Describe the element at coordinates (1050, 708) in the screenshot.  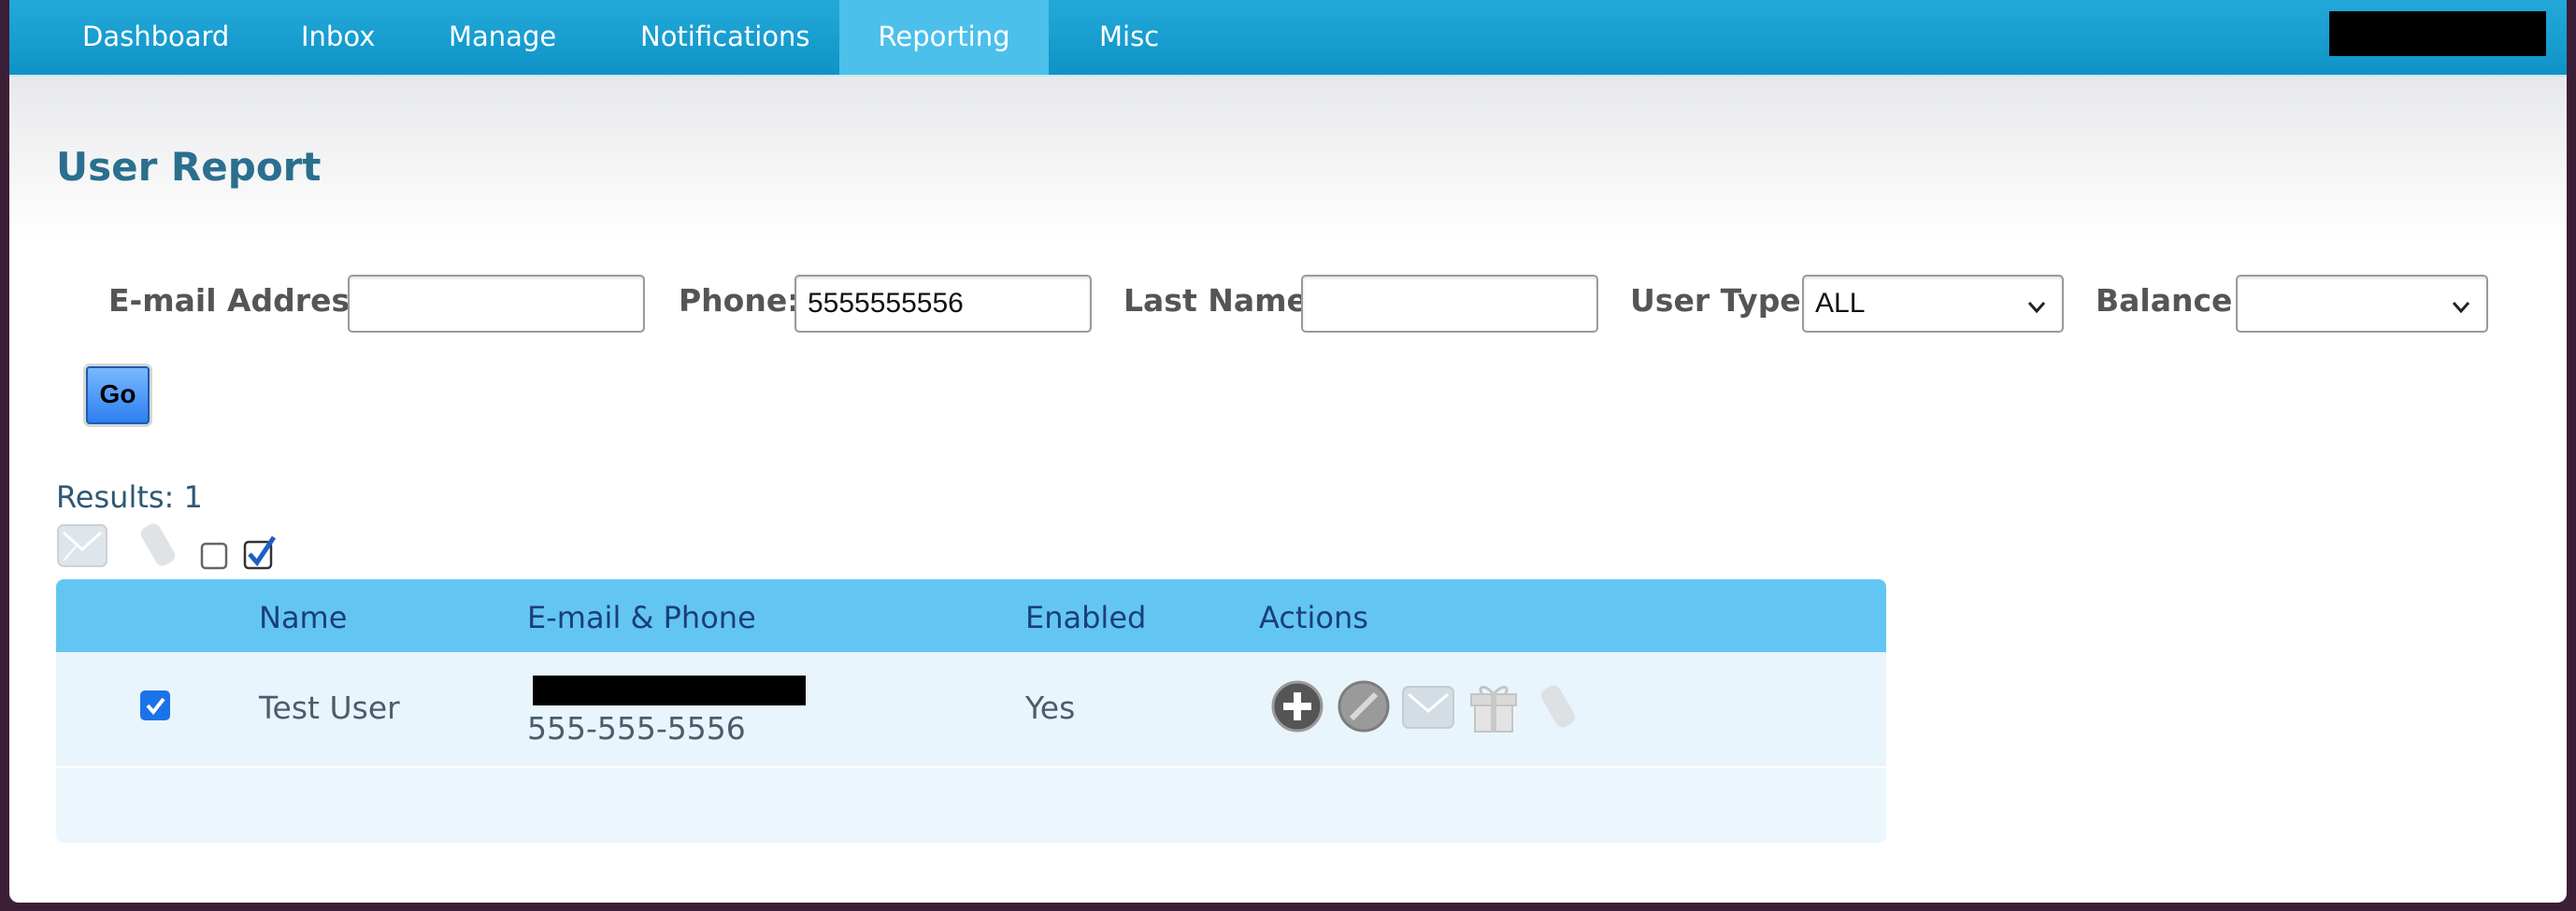
I see `user-enabled: Yes` at that location.